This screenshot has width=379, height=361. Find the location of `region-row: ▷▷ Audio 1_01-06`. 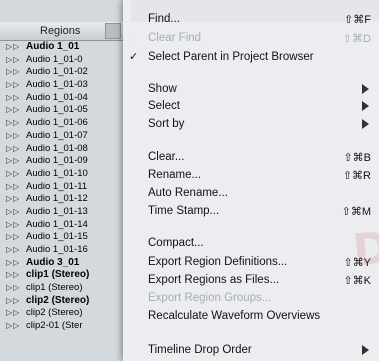

region-row: ▷▷ Audio 1_01-06 is located at coordinates (65, 123).